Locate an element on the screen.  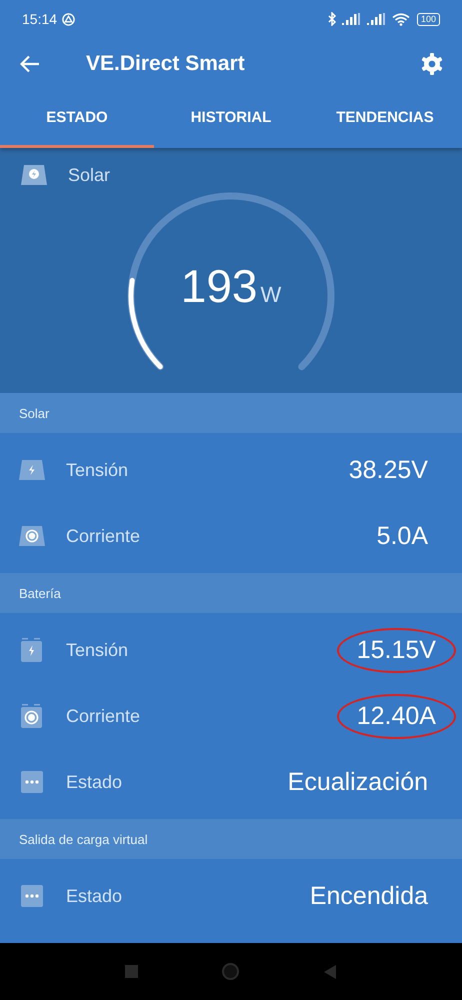
recents-button is located at coordinates (131, 971).